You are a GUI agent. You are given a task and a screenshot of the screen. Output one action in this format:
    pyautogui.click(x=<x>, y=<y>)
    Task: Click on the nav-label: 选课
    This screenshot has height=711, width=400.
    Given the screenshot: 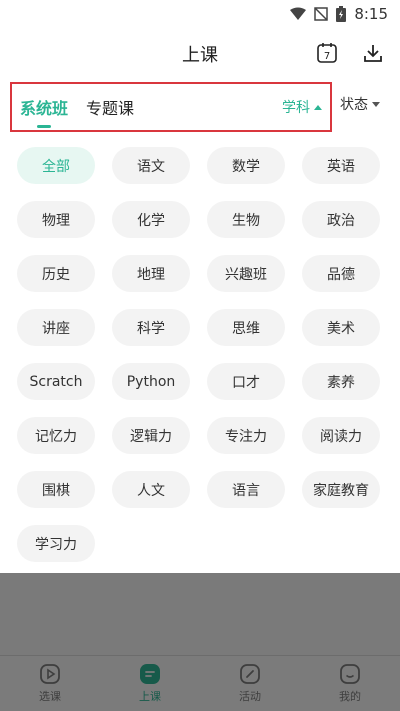 What is the action you would take?
    pyautogui.click(x=50, y=696)
    